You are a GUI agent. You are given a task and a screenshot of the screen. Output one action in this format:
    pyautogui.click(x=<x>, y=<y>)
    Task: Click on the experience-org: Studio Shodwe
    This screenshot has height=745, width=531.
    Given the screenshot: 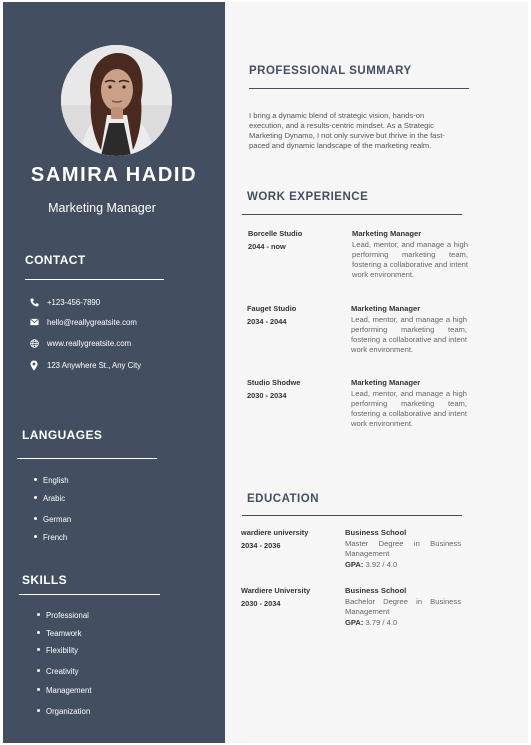 What is the action you would take?
    pyautogui.click(x=274, y=382)
    